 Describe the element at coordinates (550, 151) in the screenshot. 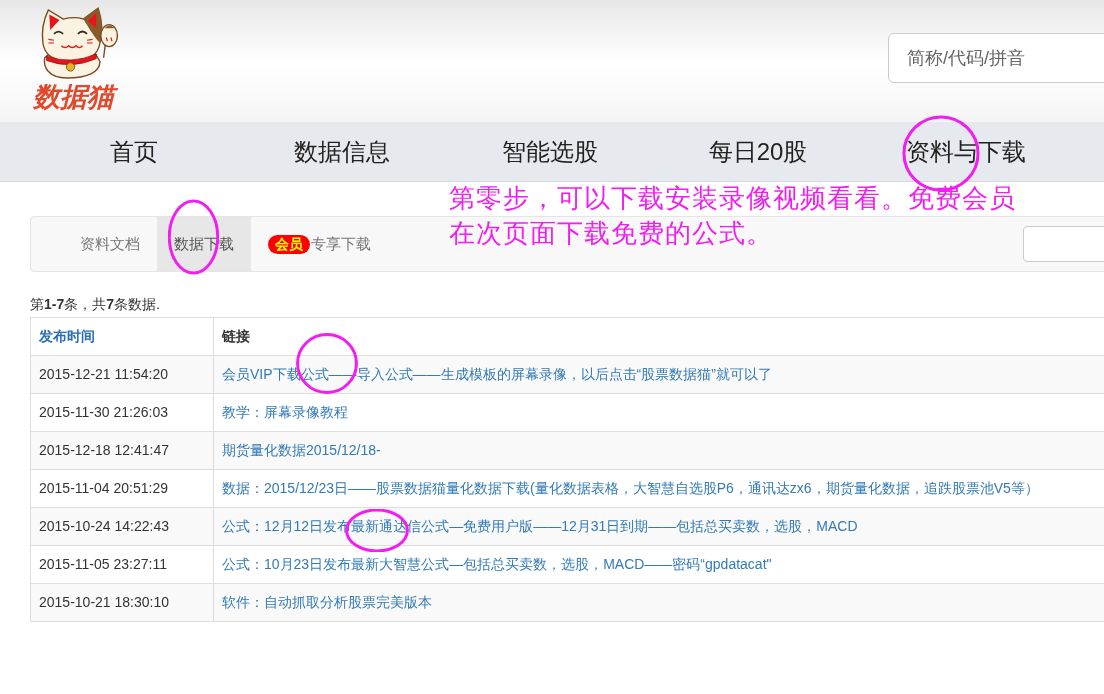

I see `nav-link: 智能选股` at that location.